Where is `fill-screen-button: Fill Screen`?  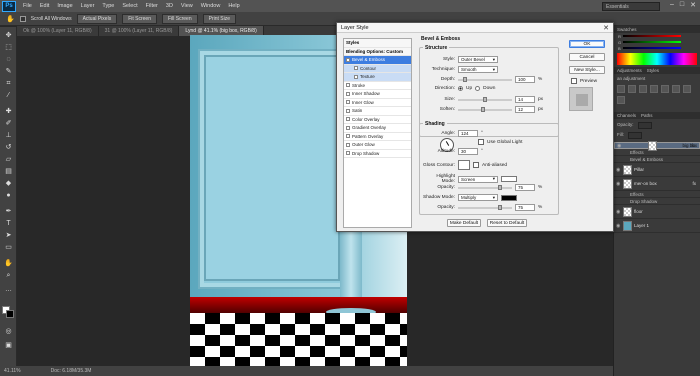 fill-screen-button: Fill Screen is located at coordinates (180, 18).